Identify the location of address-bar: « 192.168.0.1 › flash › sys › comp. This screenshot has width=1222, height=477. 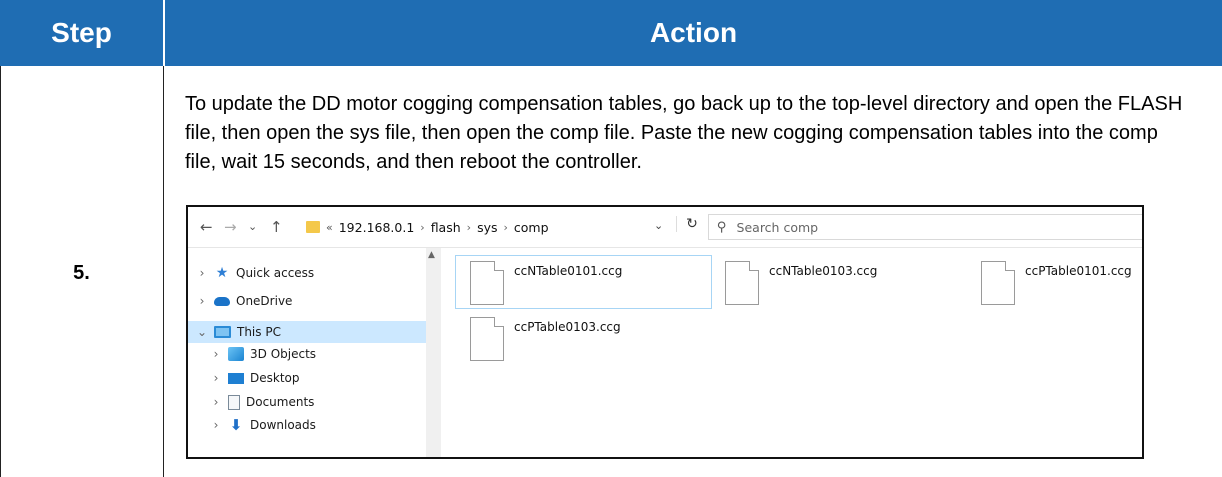
(508, 227).